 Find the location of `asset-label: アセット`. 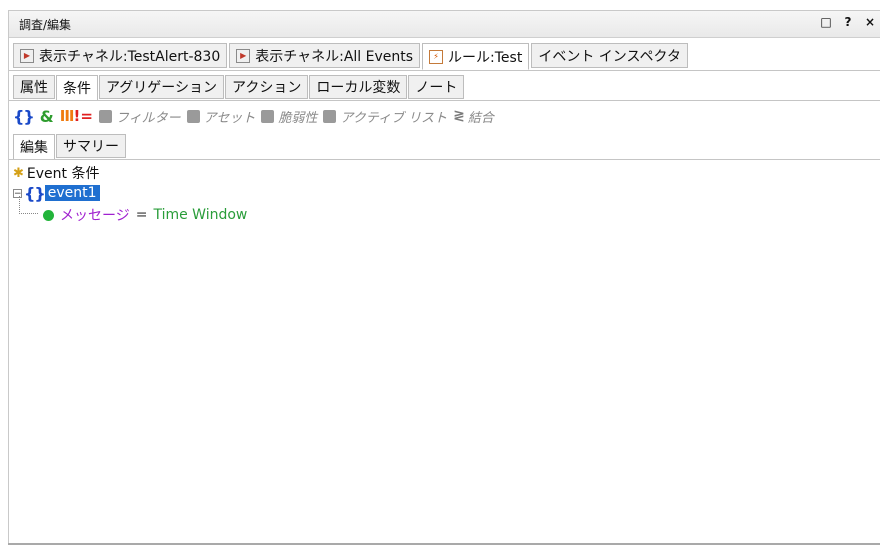

asset-label: アセット is located at coordinates (229, 118).